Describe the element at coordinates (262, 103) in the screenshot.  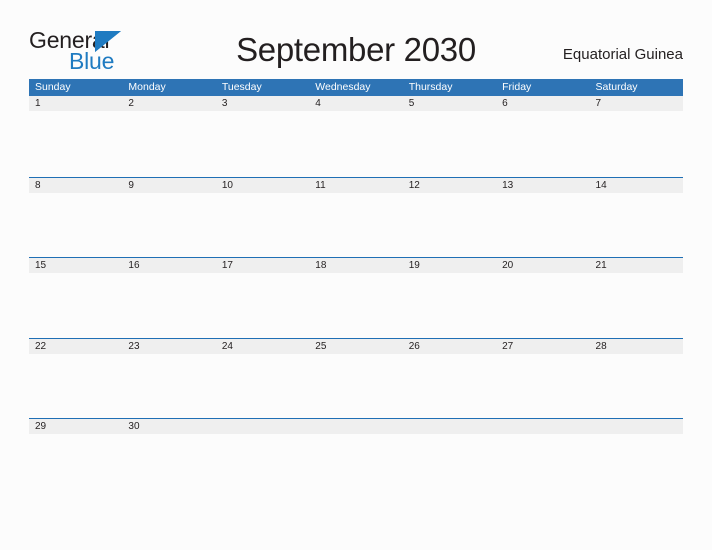
I see `day-number: 3` at that location.